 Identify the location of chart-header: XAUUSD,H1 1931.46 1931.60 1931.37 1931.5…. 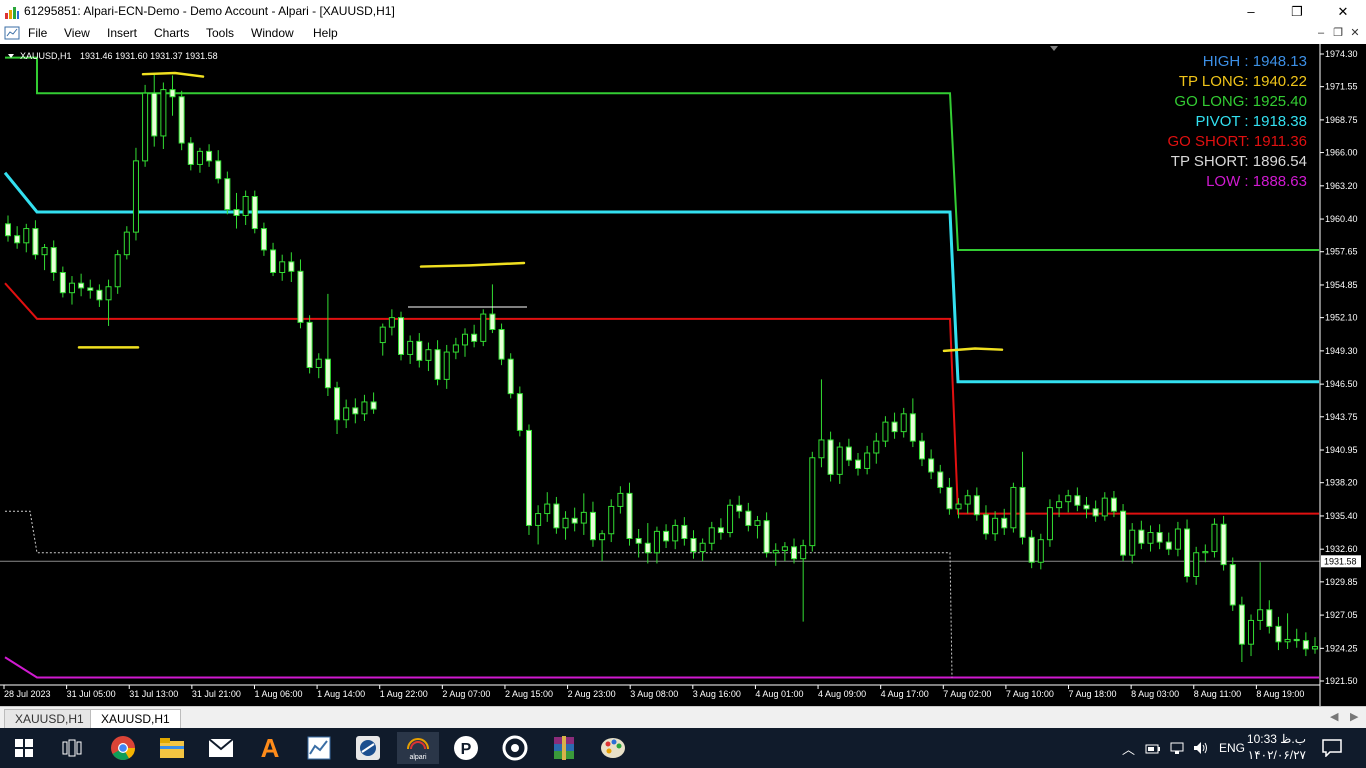
(119, 56).